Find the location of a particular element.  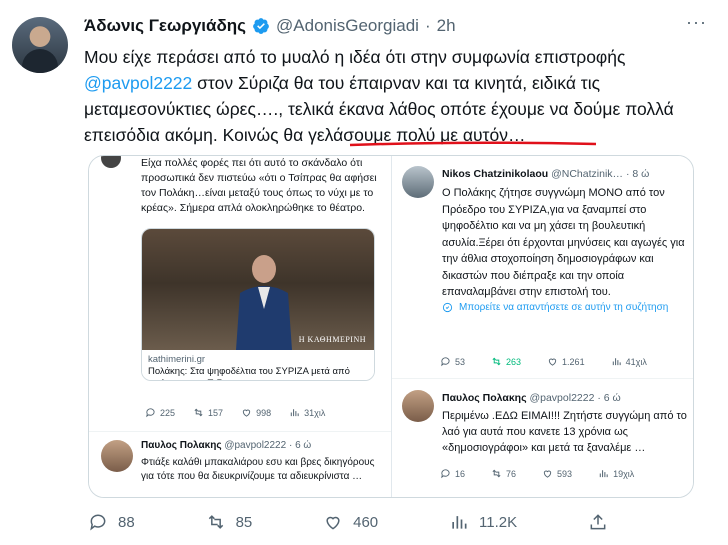

right-second-like: 593 is located at coordinates (557, 473).